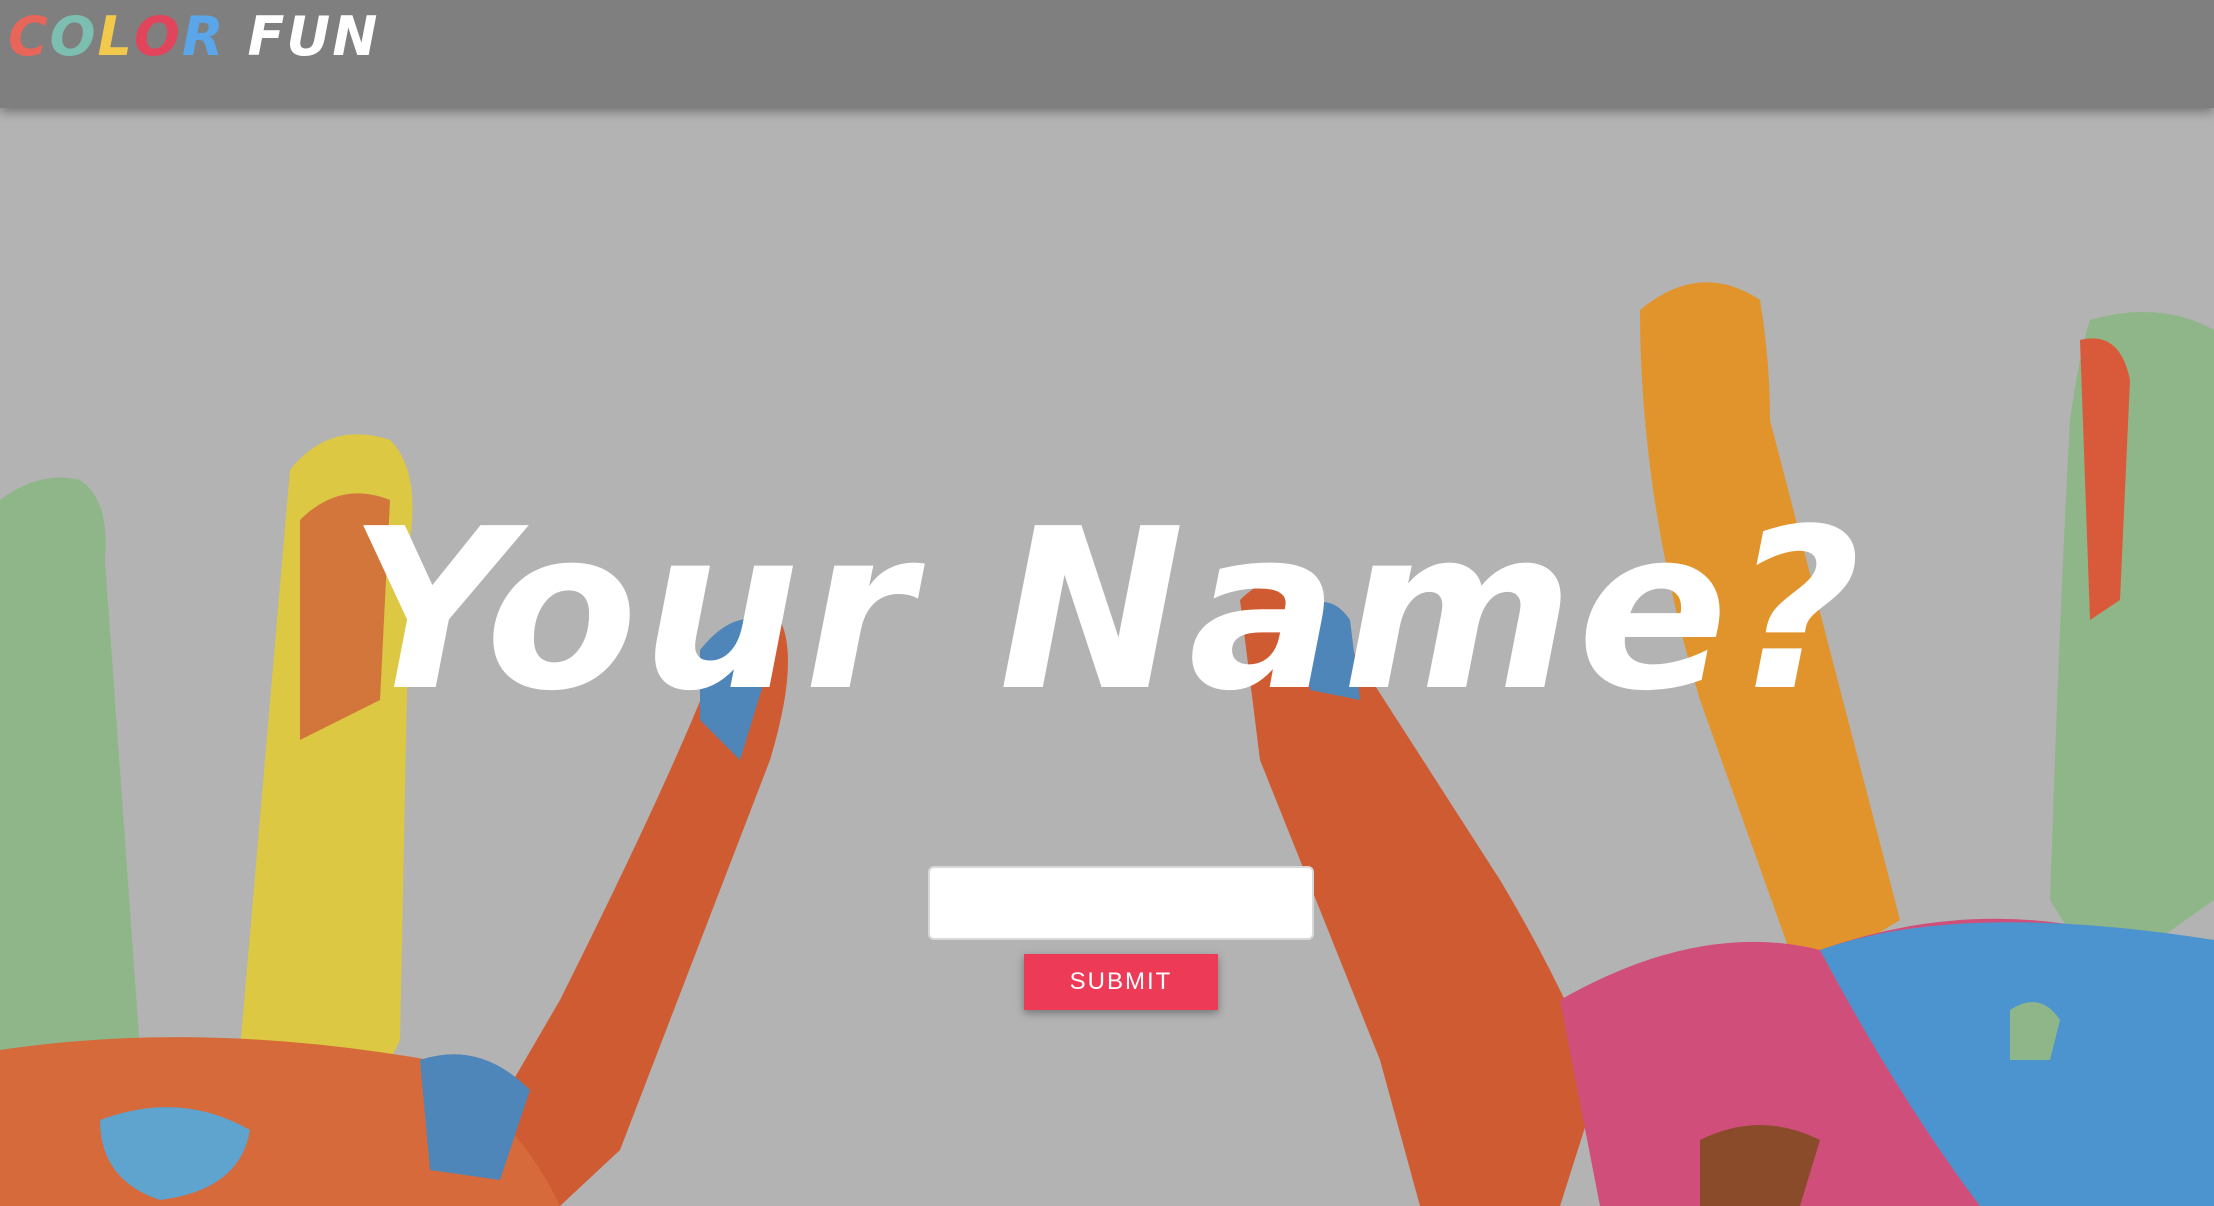 The height and width of the screenshot is (1206, 2214). I want to click on logo-letter: L, so click(115, 36).